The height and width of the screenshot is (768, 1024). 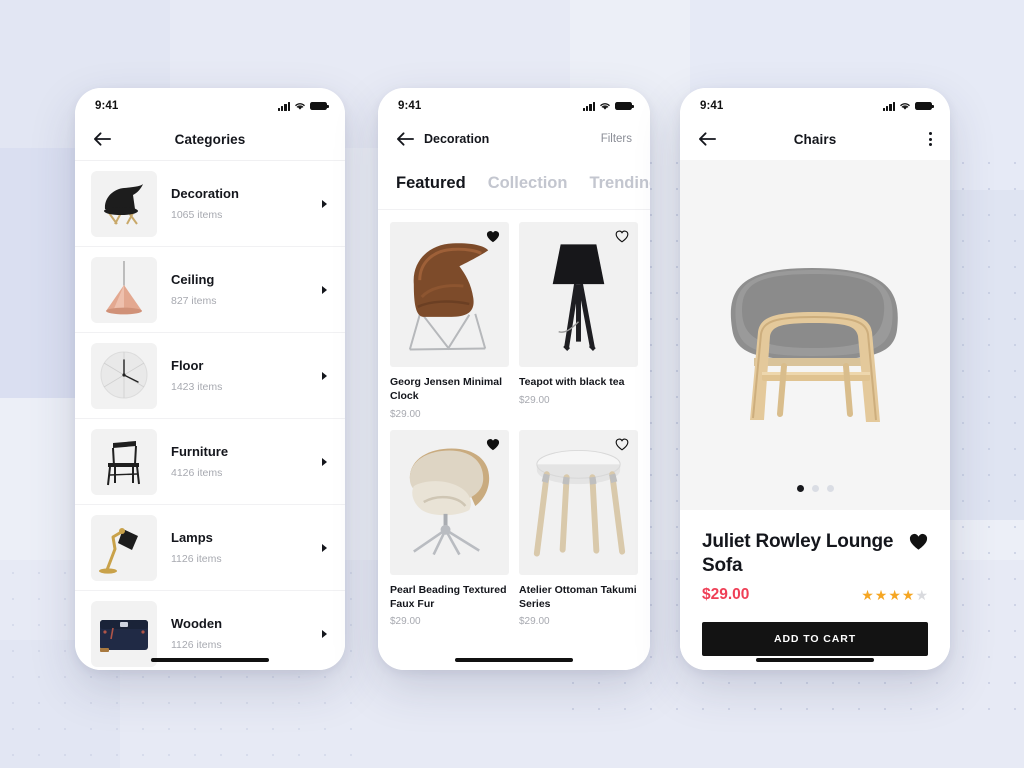 I want to click on category-count: 1126 items, so click(x=196, y=558).